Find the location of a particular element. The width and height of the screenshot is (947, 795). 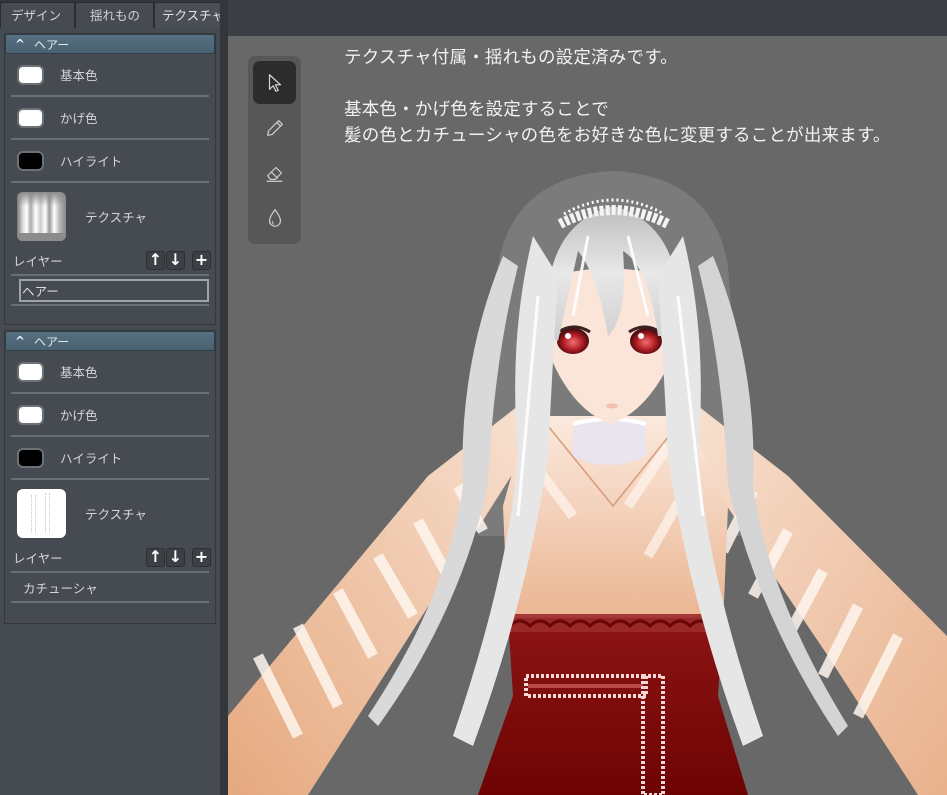

eraser-tool is located at coordinates (274, 172).